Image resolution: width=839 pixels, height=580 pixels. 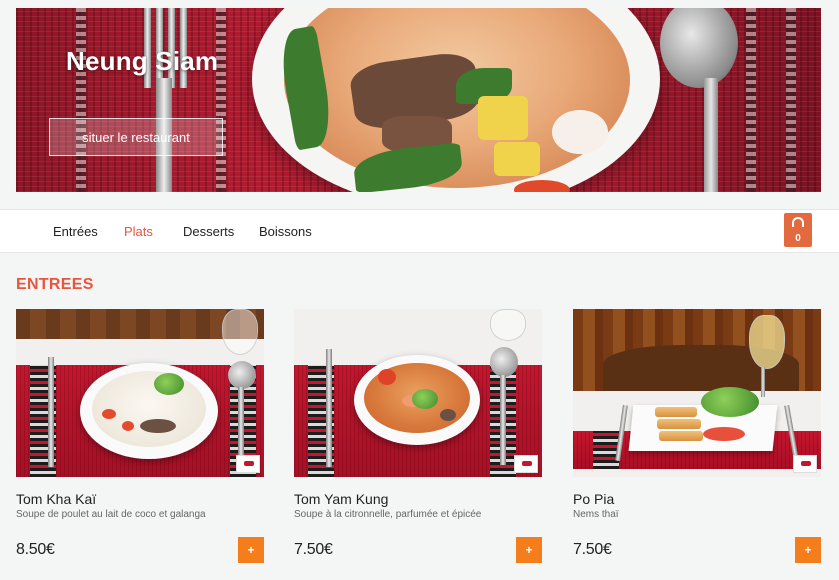 I want to click on product-price: 8.50€, so click(x=35, y=549).